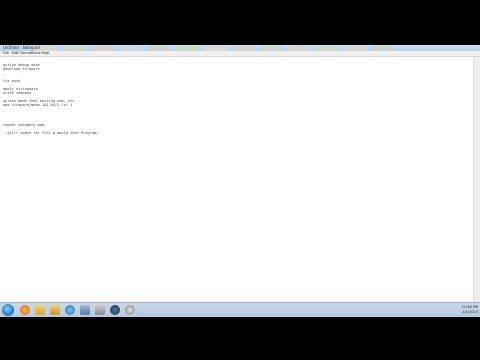 Image resolution: width=480 pixels, height=360 pixels. Describe the element at coordinates (21, 69) in the screenshot. I see `editor-line: Download Firmware` at that location.